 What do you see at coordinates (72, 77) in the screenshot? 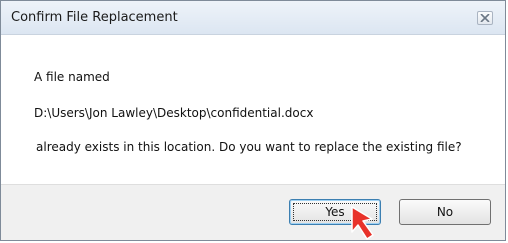
I see `message-line-intro: A file named` at bounding box center [72, 77].